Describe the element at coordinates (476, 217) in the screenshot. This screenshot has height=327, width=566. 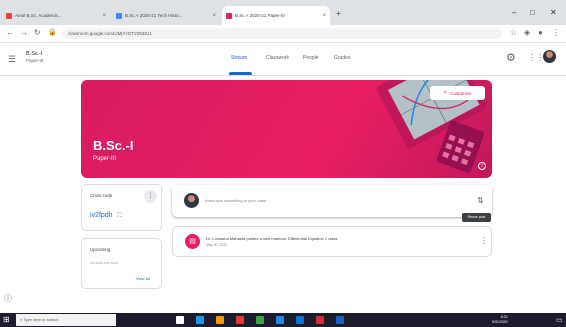
I see `tooltip: Reuse post` at that location.